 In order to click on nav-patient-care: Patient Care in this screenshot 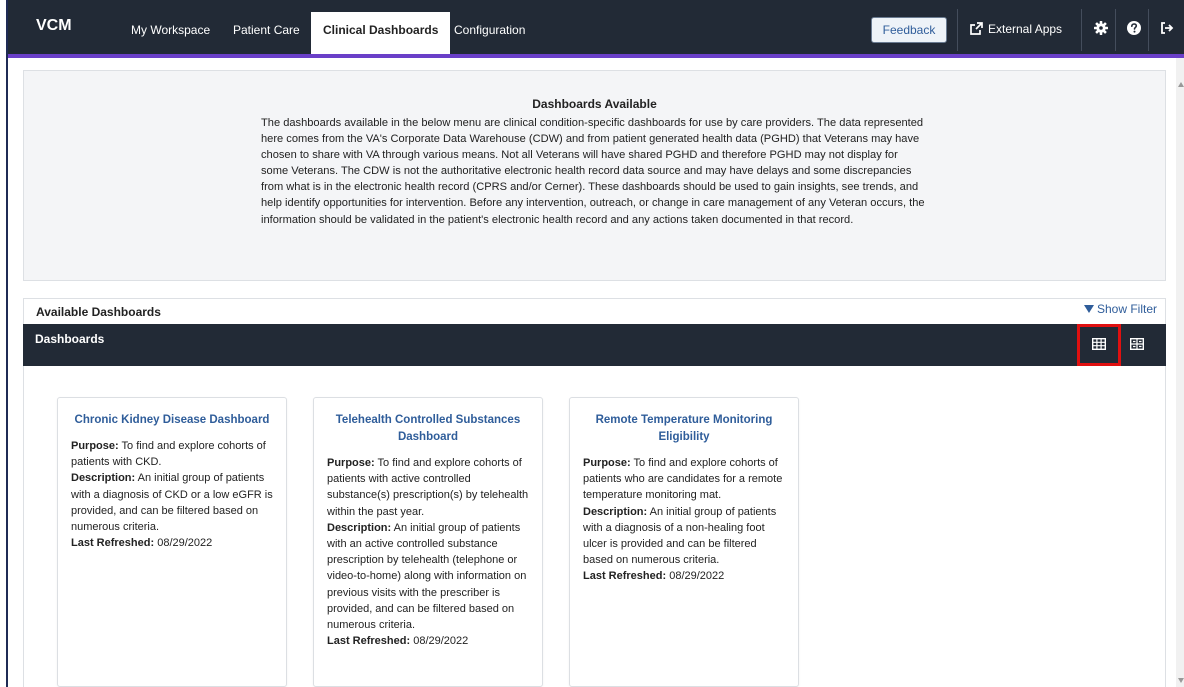, I will do `click(266, 30)`.